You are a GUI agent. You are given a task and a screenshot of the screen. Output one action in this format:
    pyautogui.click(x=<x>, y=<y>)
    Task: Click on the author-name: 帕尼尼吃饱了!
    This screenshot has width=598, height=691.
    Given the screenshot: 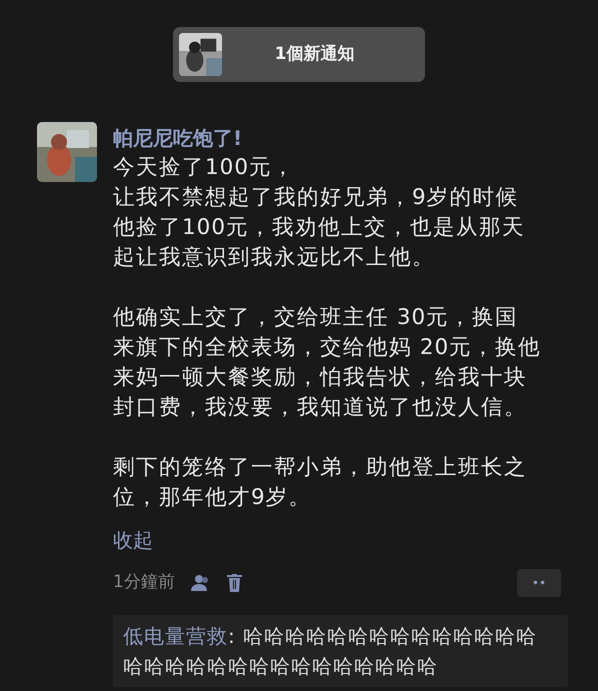 What is the action you would take?
    pyautogui.click(x=340, y=138)
    